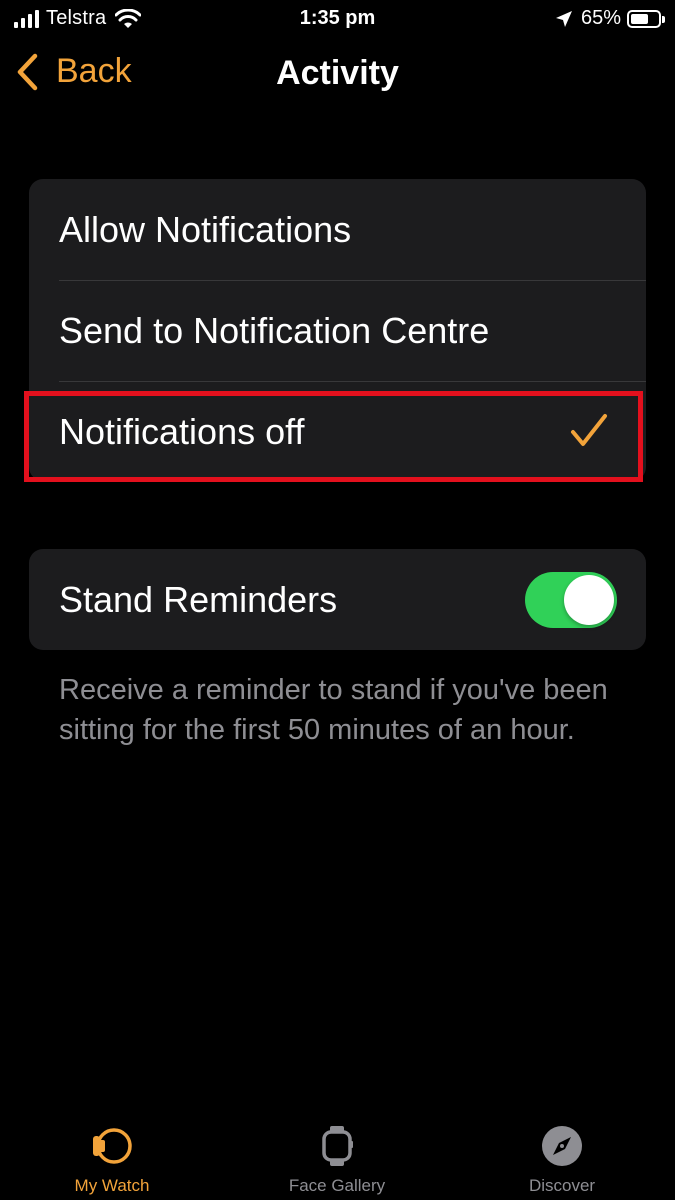  Describe the element at coordinates (337, 1146) in the screenshot. I see `face-gallery-icon` at that location.